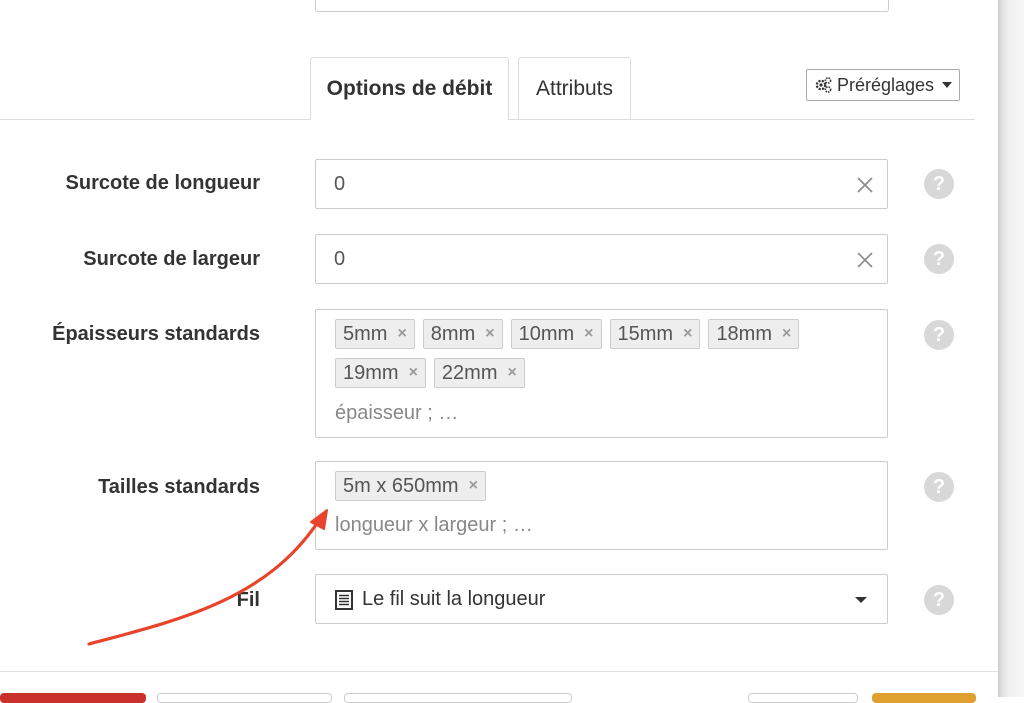 This screenshot has height=703, width=1024. I want to click on tag-label: 10mm, so click(546, 333).